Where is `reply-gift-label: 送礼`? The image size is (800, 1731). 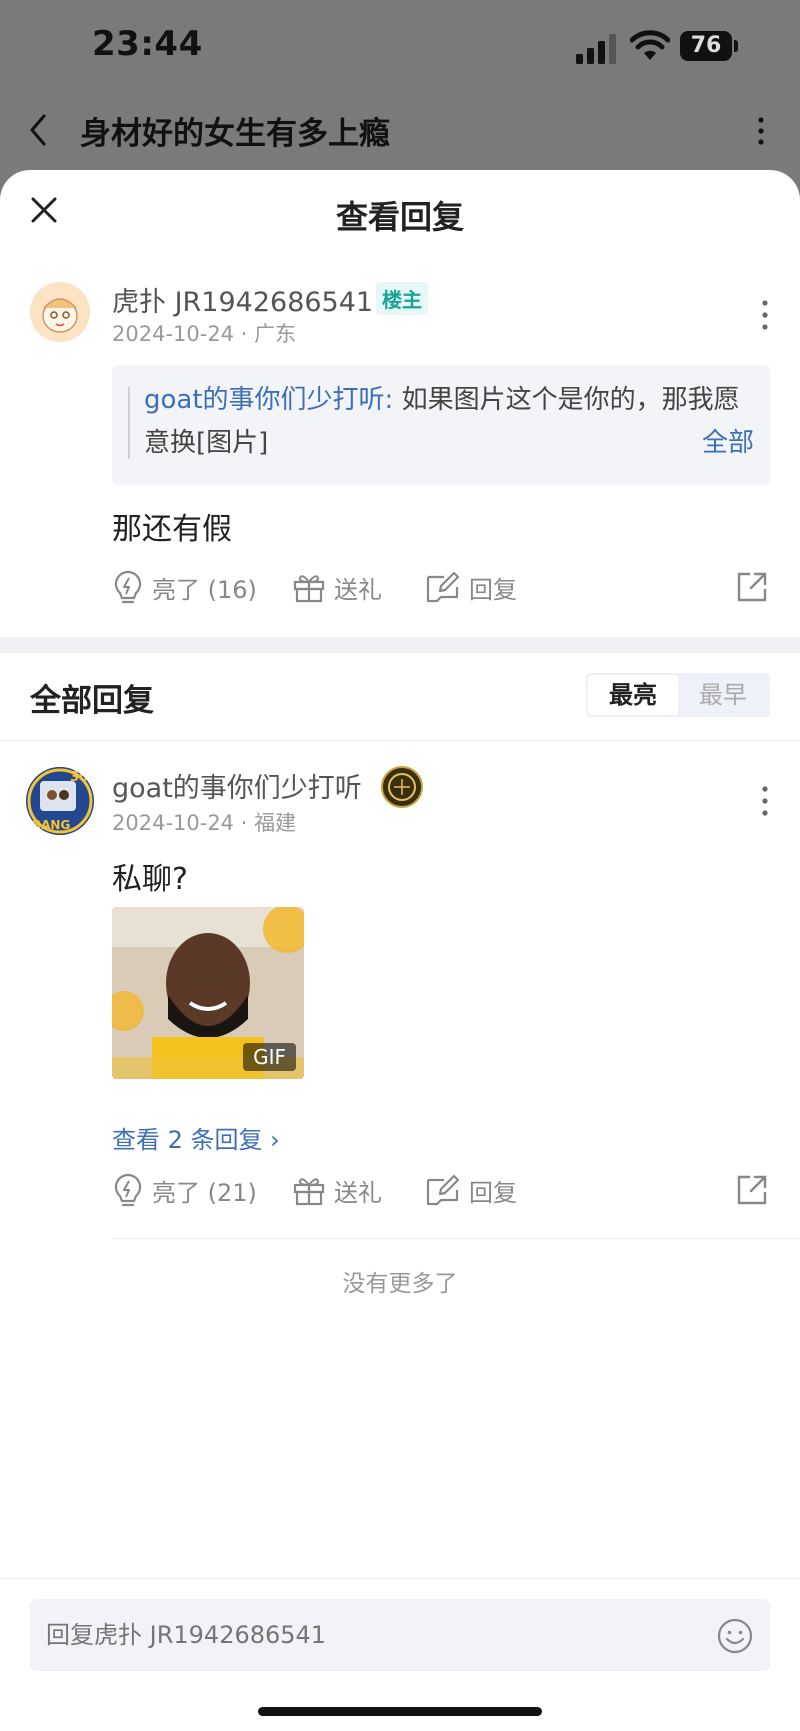 reply-gift-label: 送礼 is located at coordinates (358, 1192).